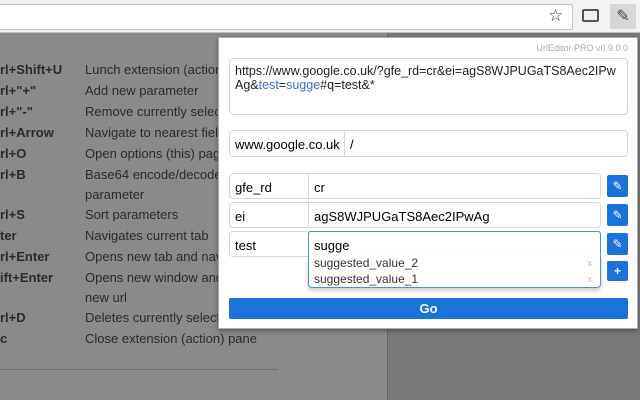  Describe the element at coordinates (582, 48) in the screenshot. I see `version-label: UrlEditor PRO v0.9.0.0` at that location.